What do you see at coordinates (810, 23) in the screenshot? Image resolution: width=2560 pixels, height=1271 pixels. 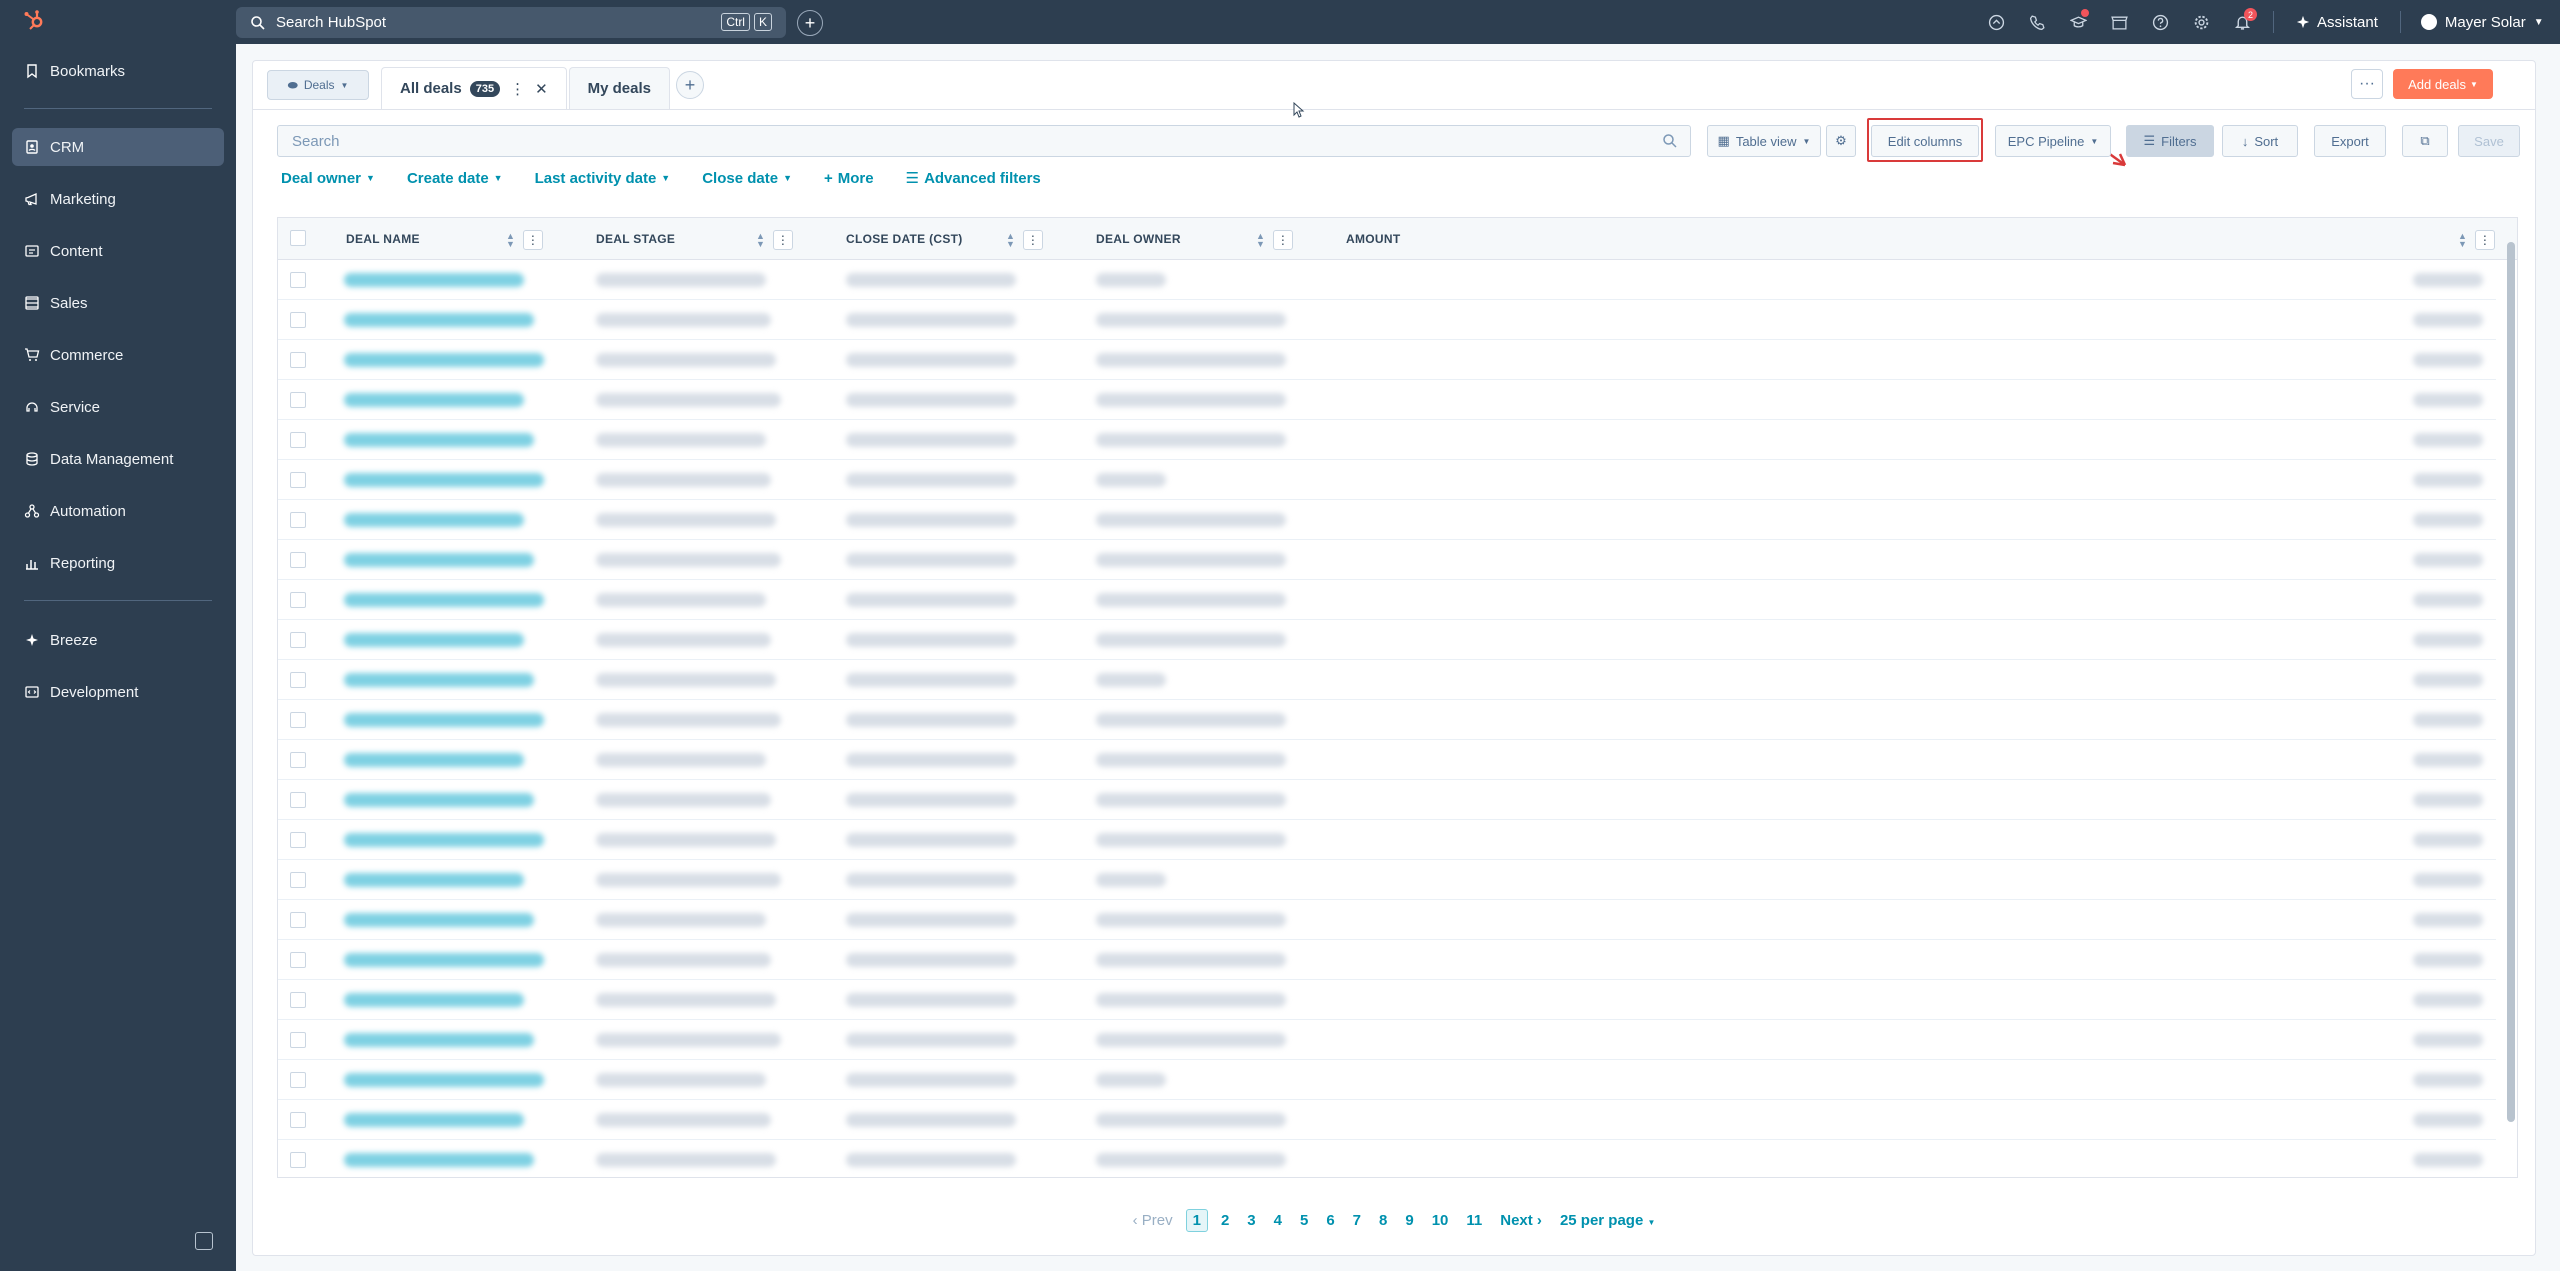 I see `create-new-button: +` at bounding box center [810, 23].